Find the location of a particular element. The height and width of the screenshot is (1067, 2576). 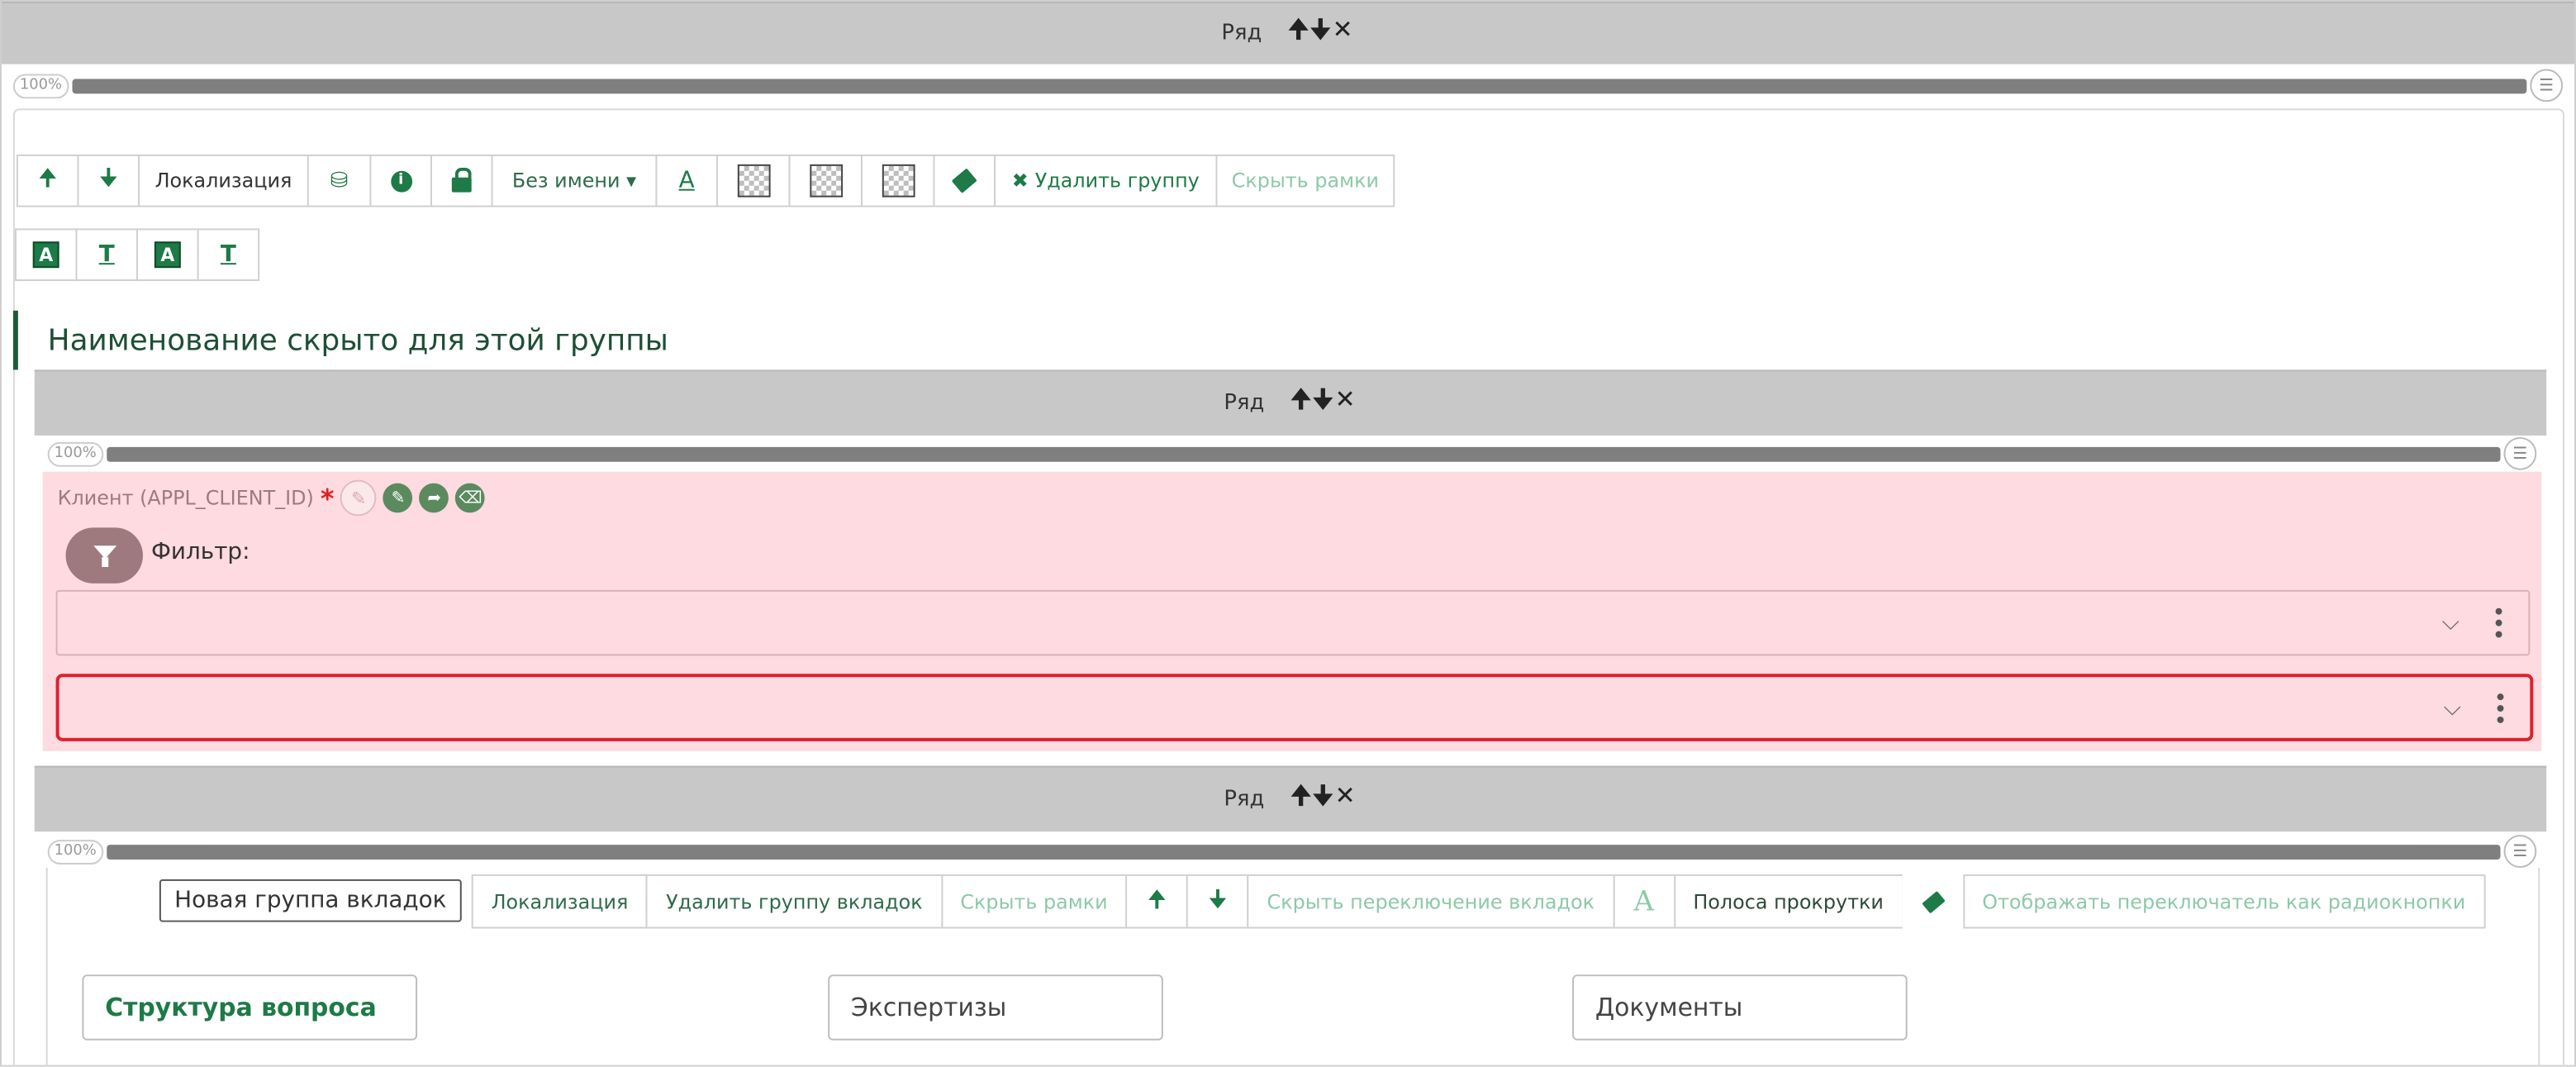

delete-tab-group-button: Удалить группу вкладок is located at coordinates (795, 902).